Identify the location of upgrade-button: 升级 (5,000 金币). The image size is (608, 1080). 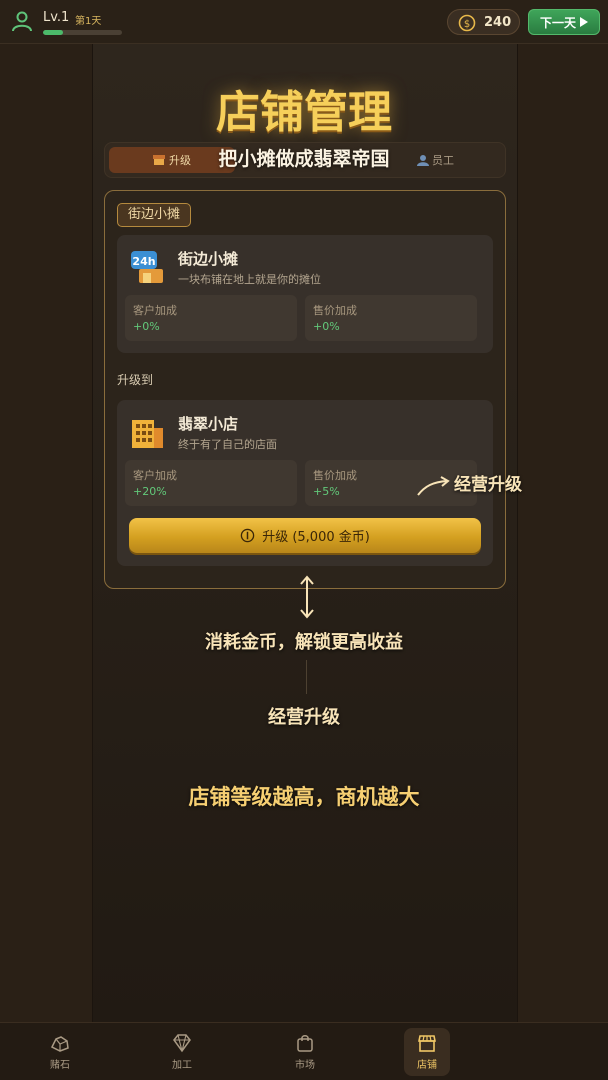
(305, 535).